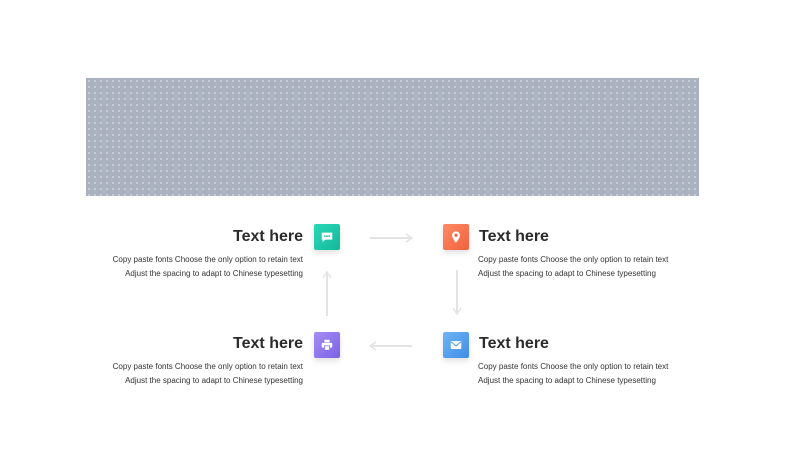 The image size is (800, 450). Describe the element at coordinates (457, 293) in the screenshot. I see `arrow-down-icon` at that location.